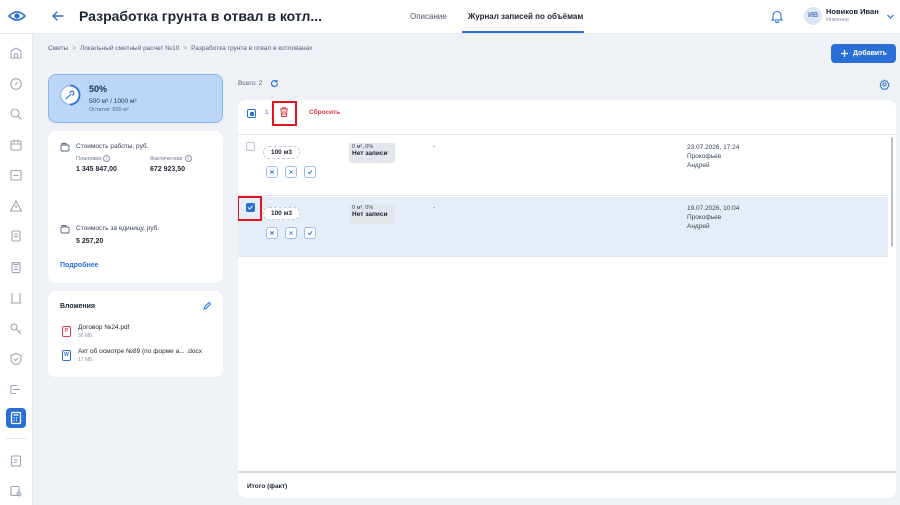  Describe the element at coordinates (16, 84) in the screenshot. I see `compass-icon` at that location.